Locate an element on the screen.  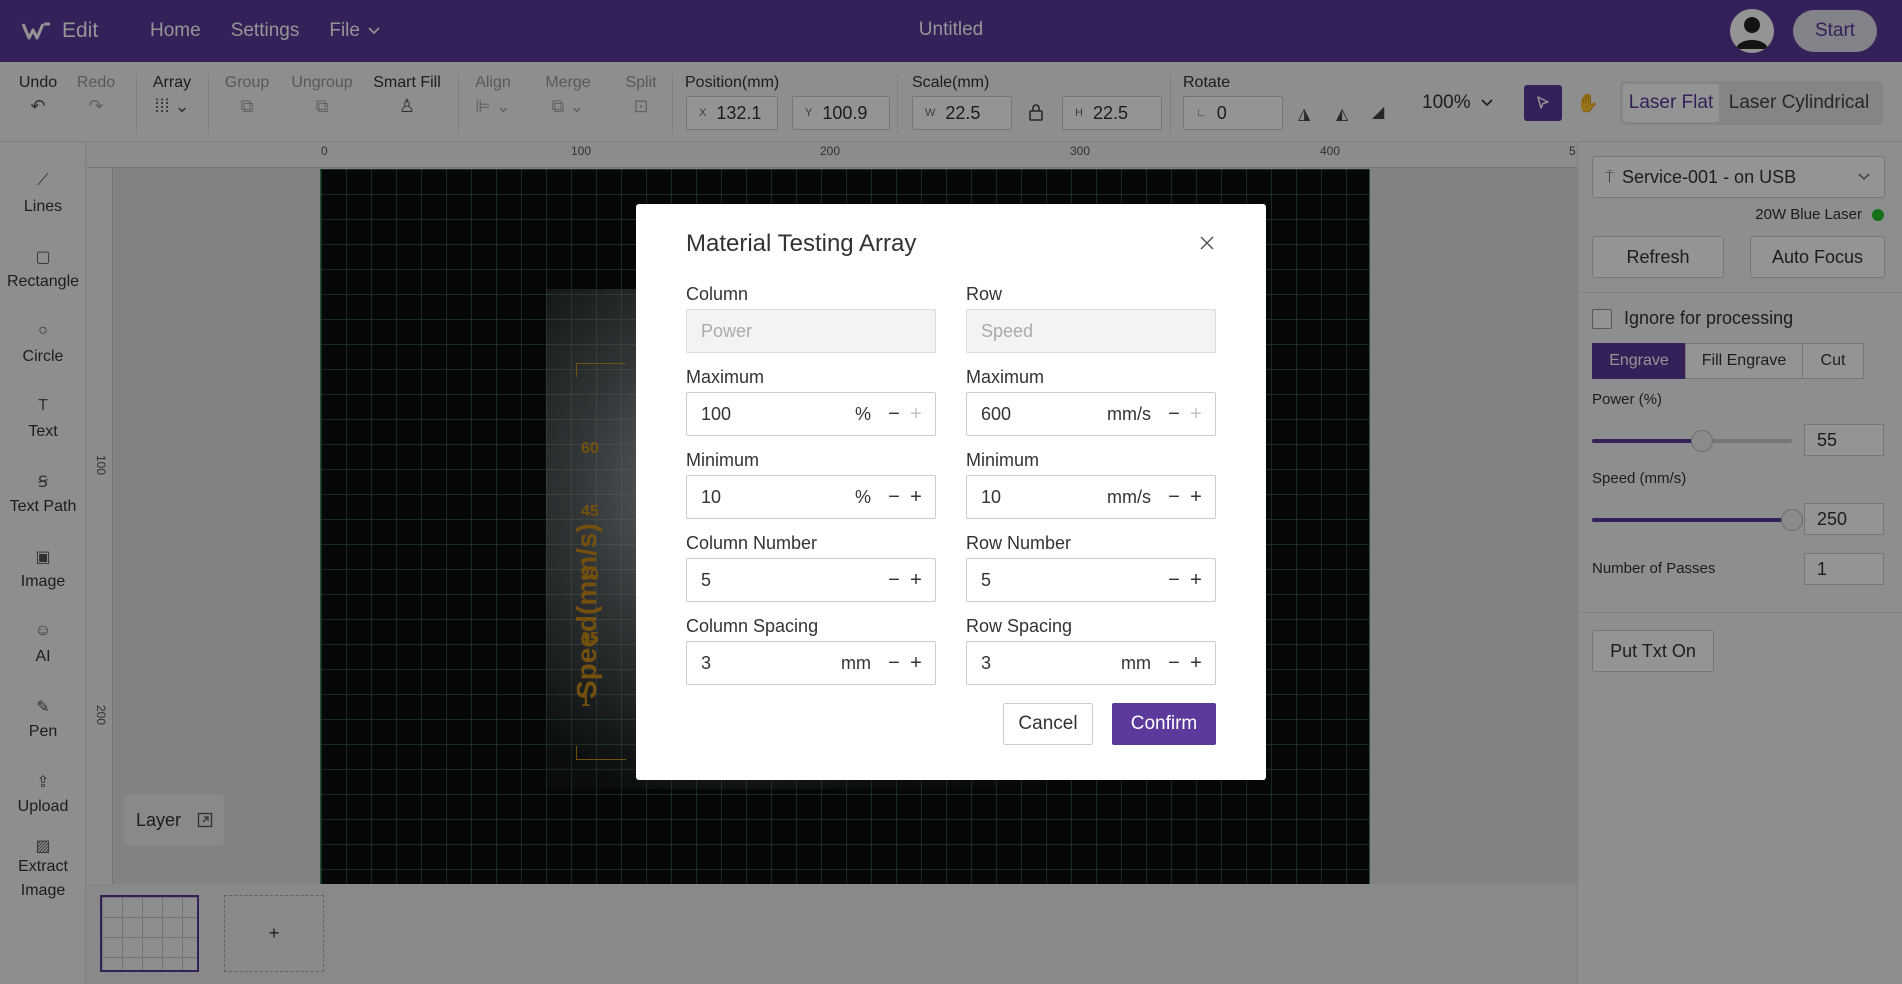
row-spacing-input: 3 mm − + is located at coordinates (1091, 663).